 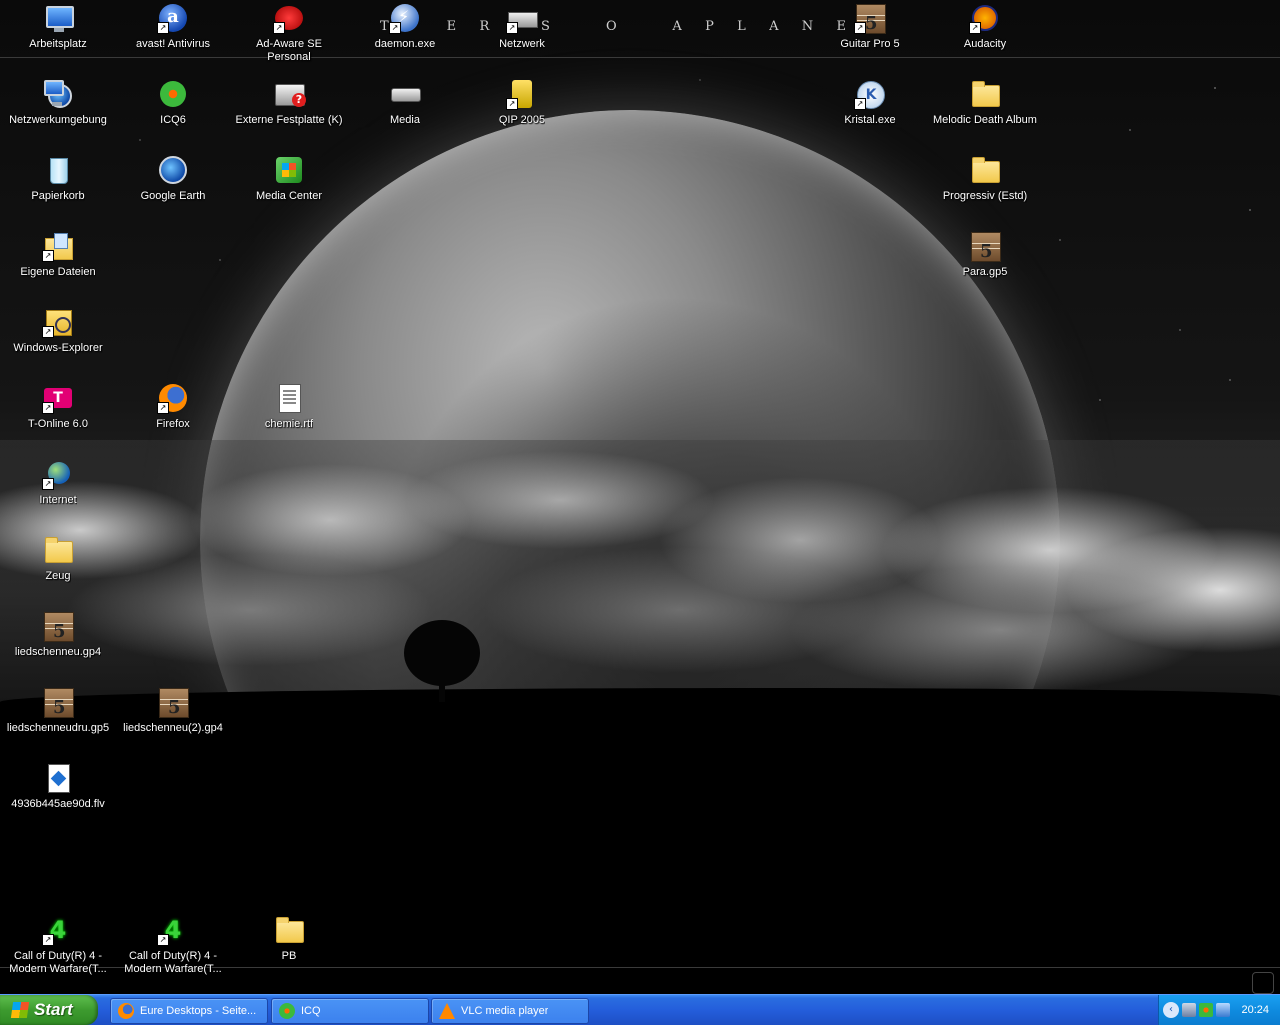 I want to click on vlc-icon, so click(x=447, y=1011).